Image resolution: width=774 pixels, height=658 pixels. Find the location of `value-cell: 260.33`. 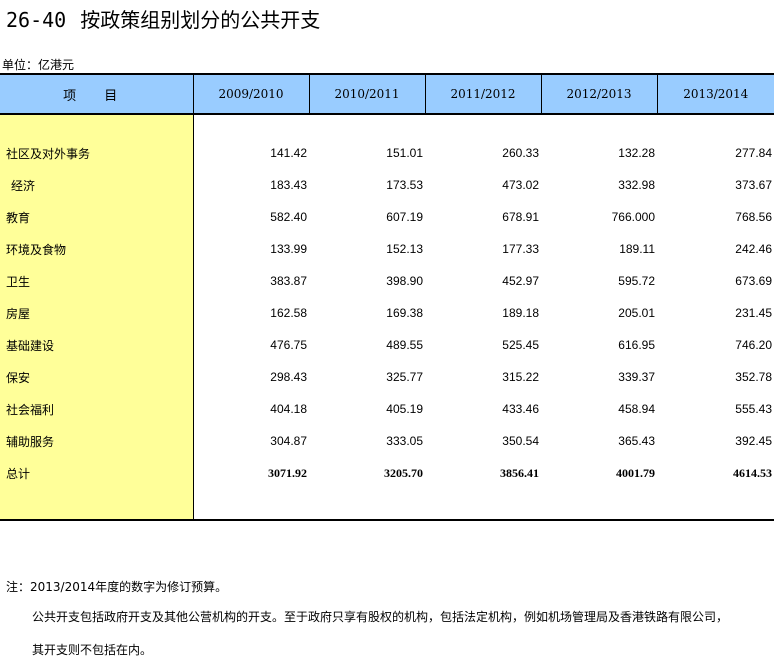

value-cell: 260.33 is located at coordinates (520, 153).